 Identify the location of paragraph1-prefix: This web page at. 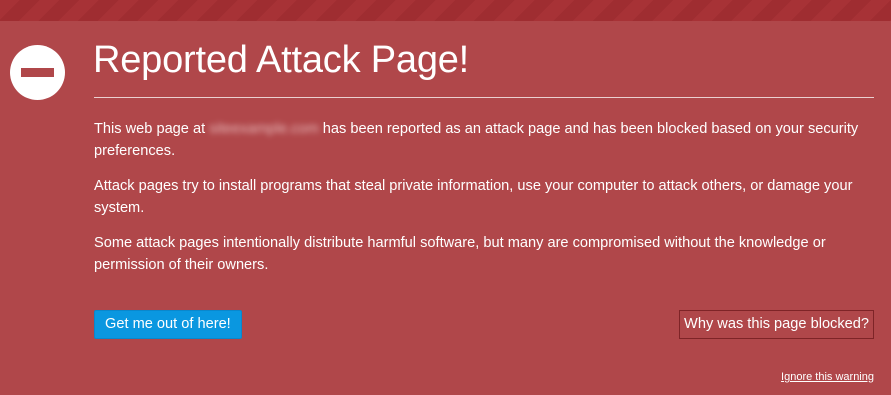
(152, 129).